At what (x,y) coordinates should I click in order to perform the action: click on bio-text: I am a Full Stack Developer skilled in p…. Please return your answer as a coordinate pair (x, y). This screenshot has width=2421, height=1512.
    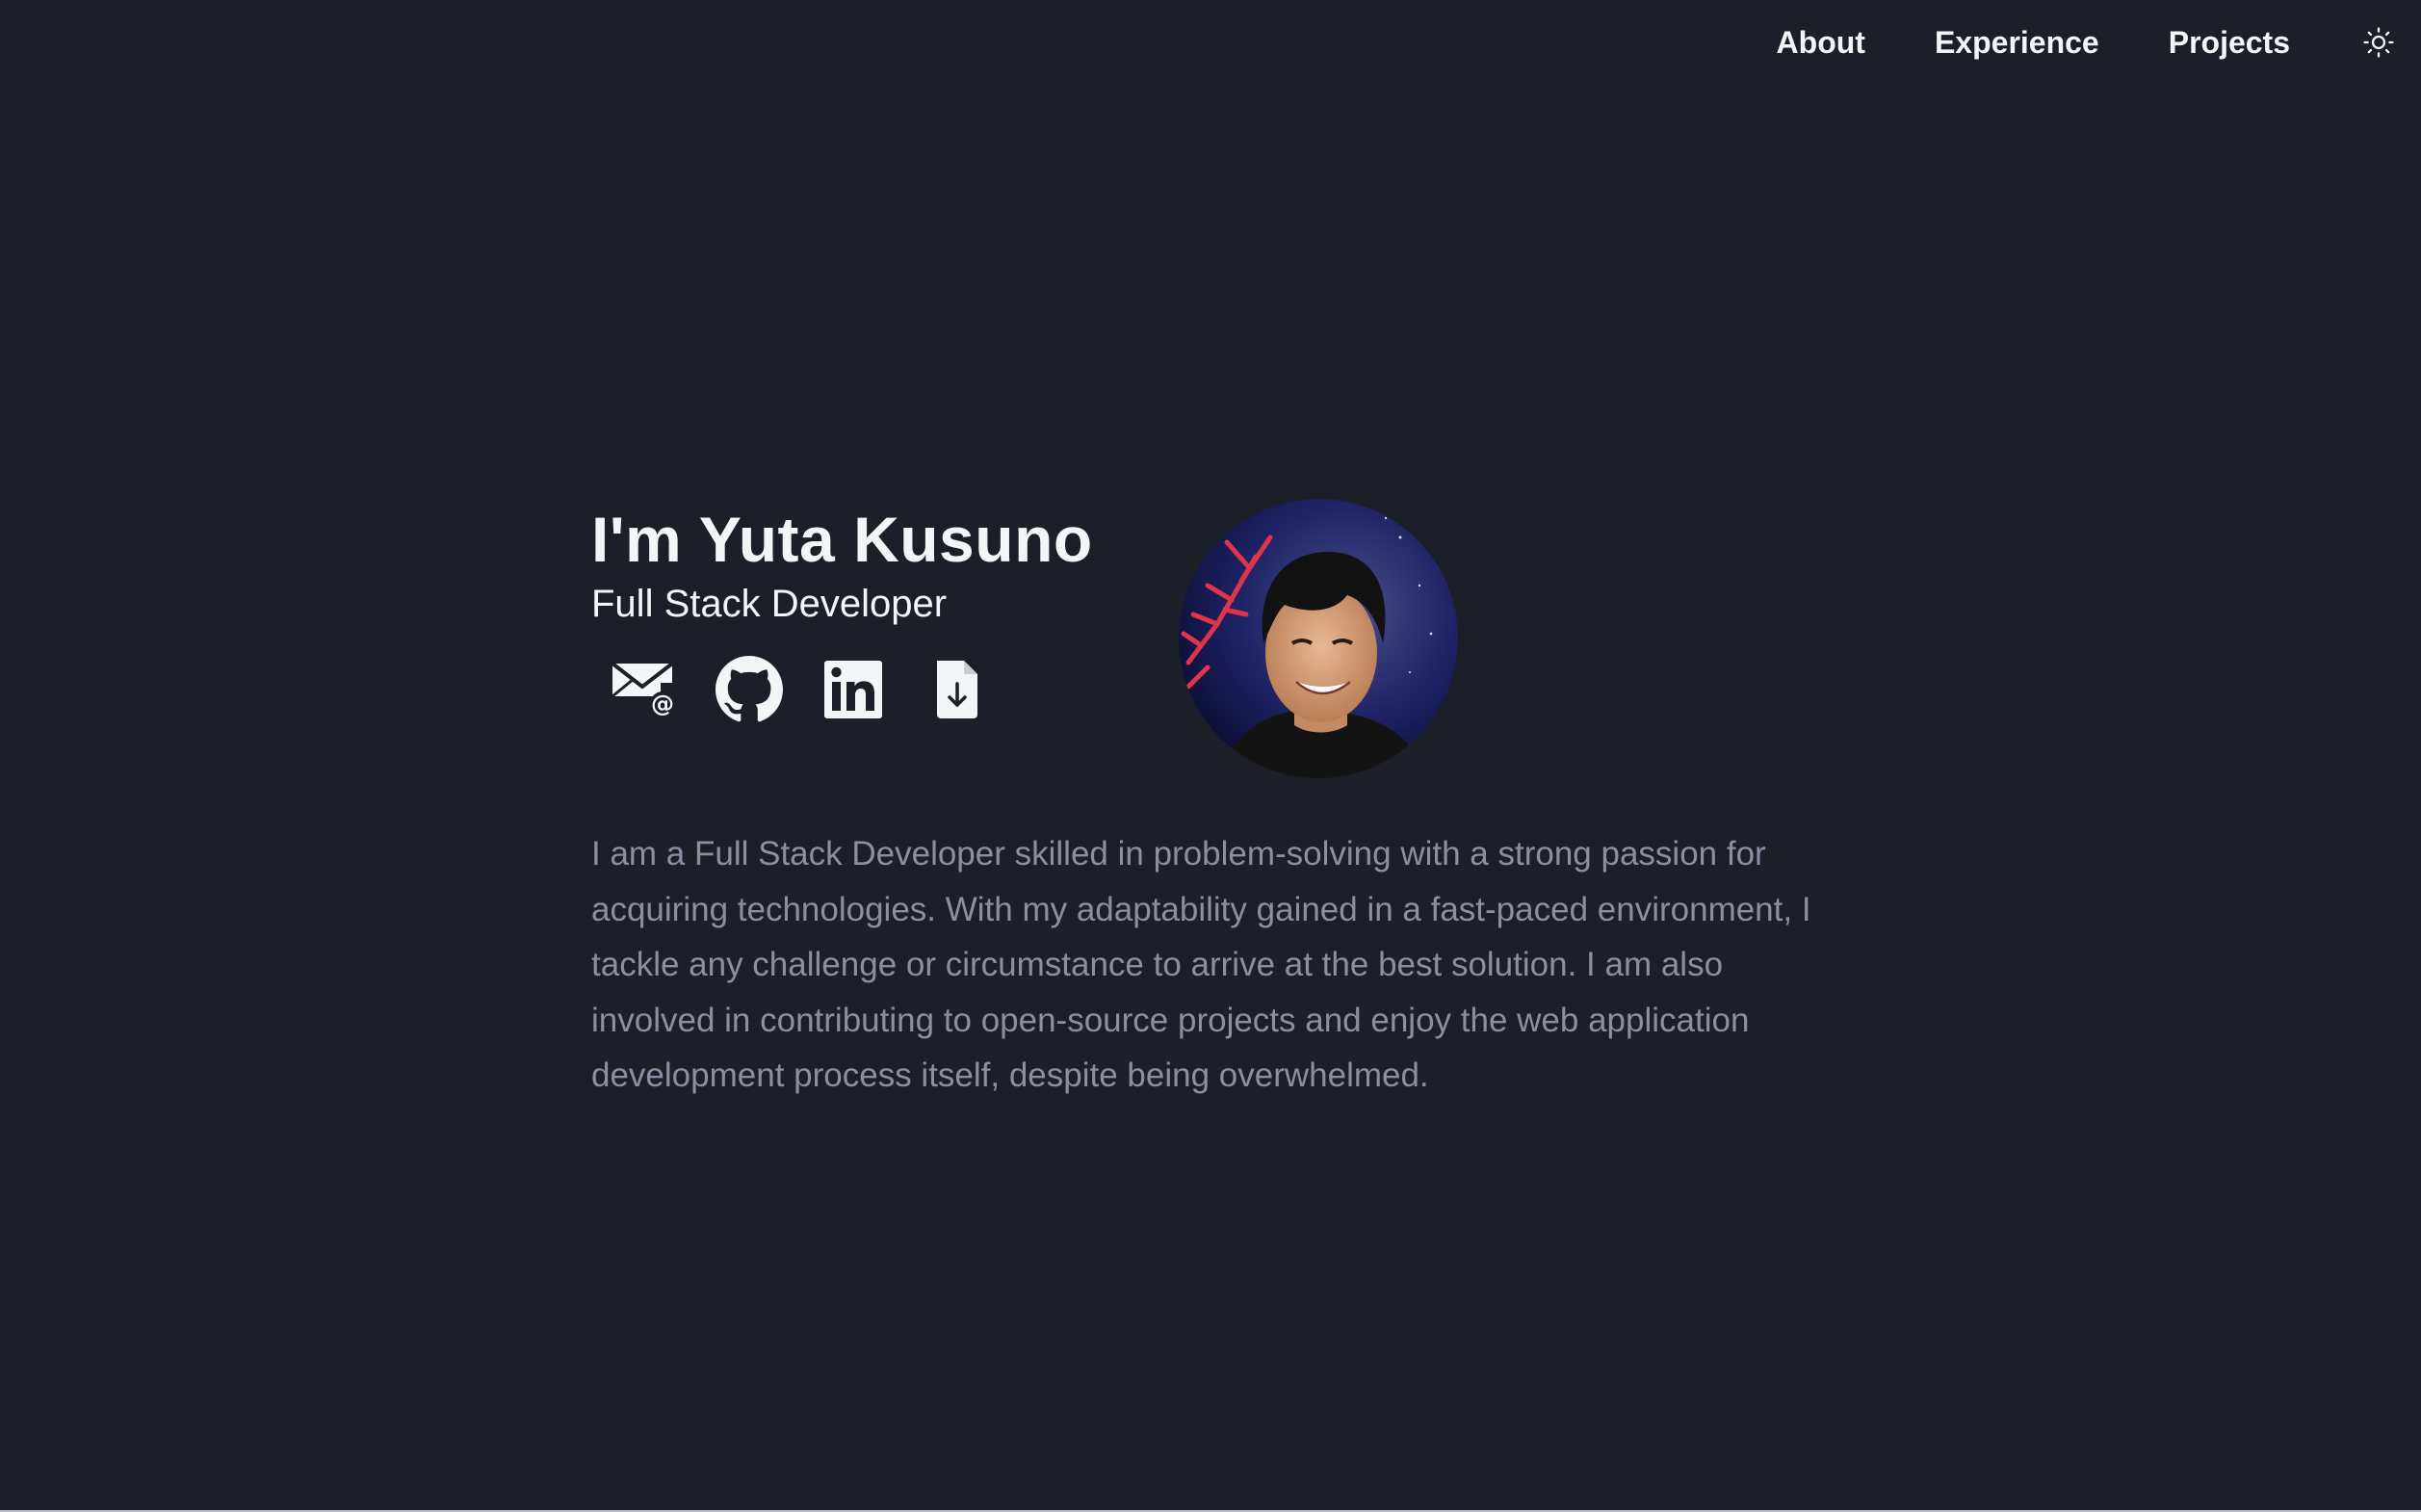
    Looking at the image, I should click on (1201, 964).